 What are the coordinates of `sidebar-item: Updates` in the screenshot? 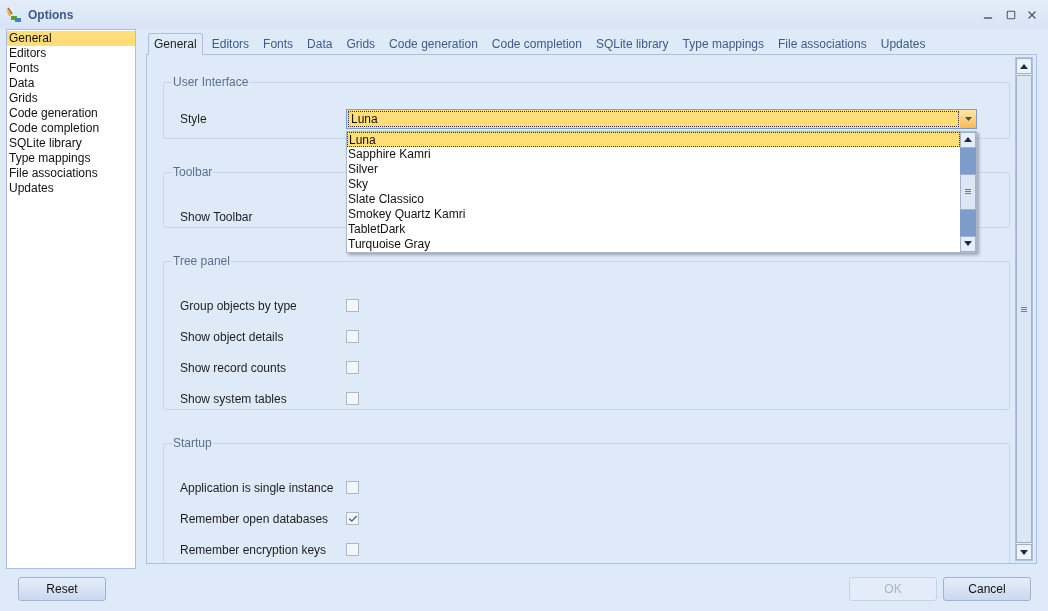 It's located at (71, 188).